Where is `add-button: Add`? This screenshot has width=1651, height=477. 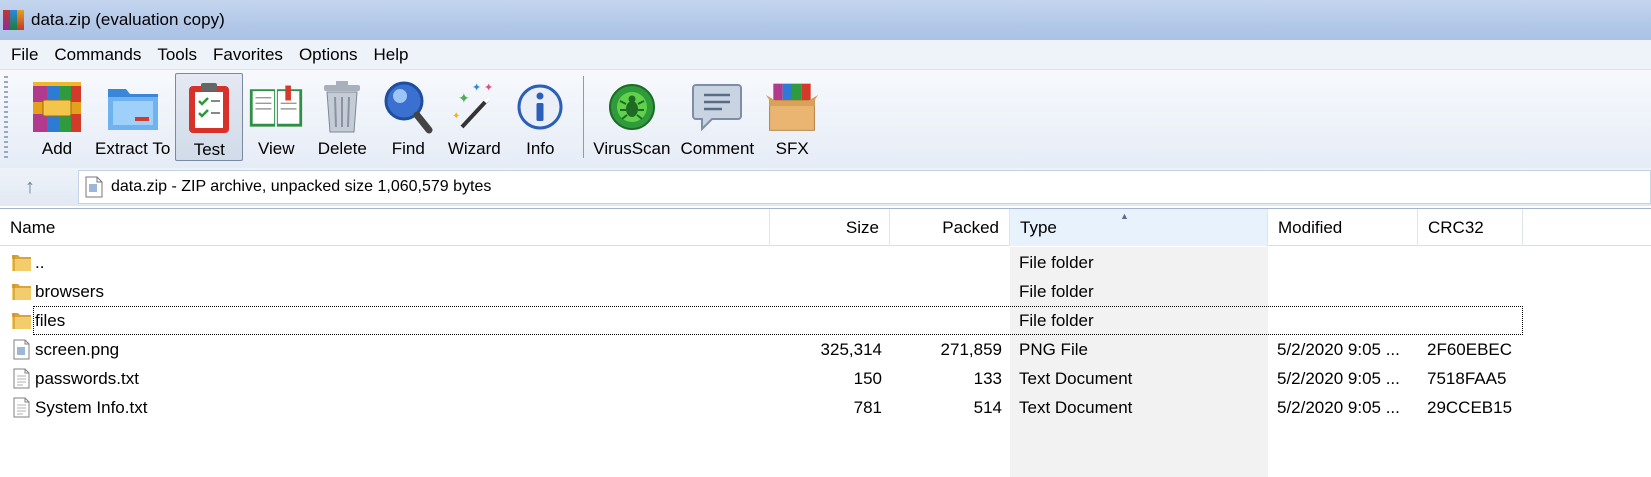
add-button: Add is located at coordinates (57, 117).